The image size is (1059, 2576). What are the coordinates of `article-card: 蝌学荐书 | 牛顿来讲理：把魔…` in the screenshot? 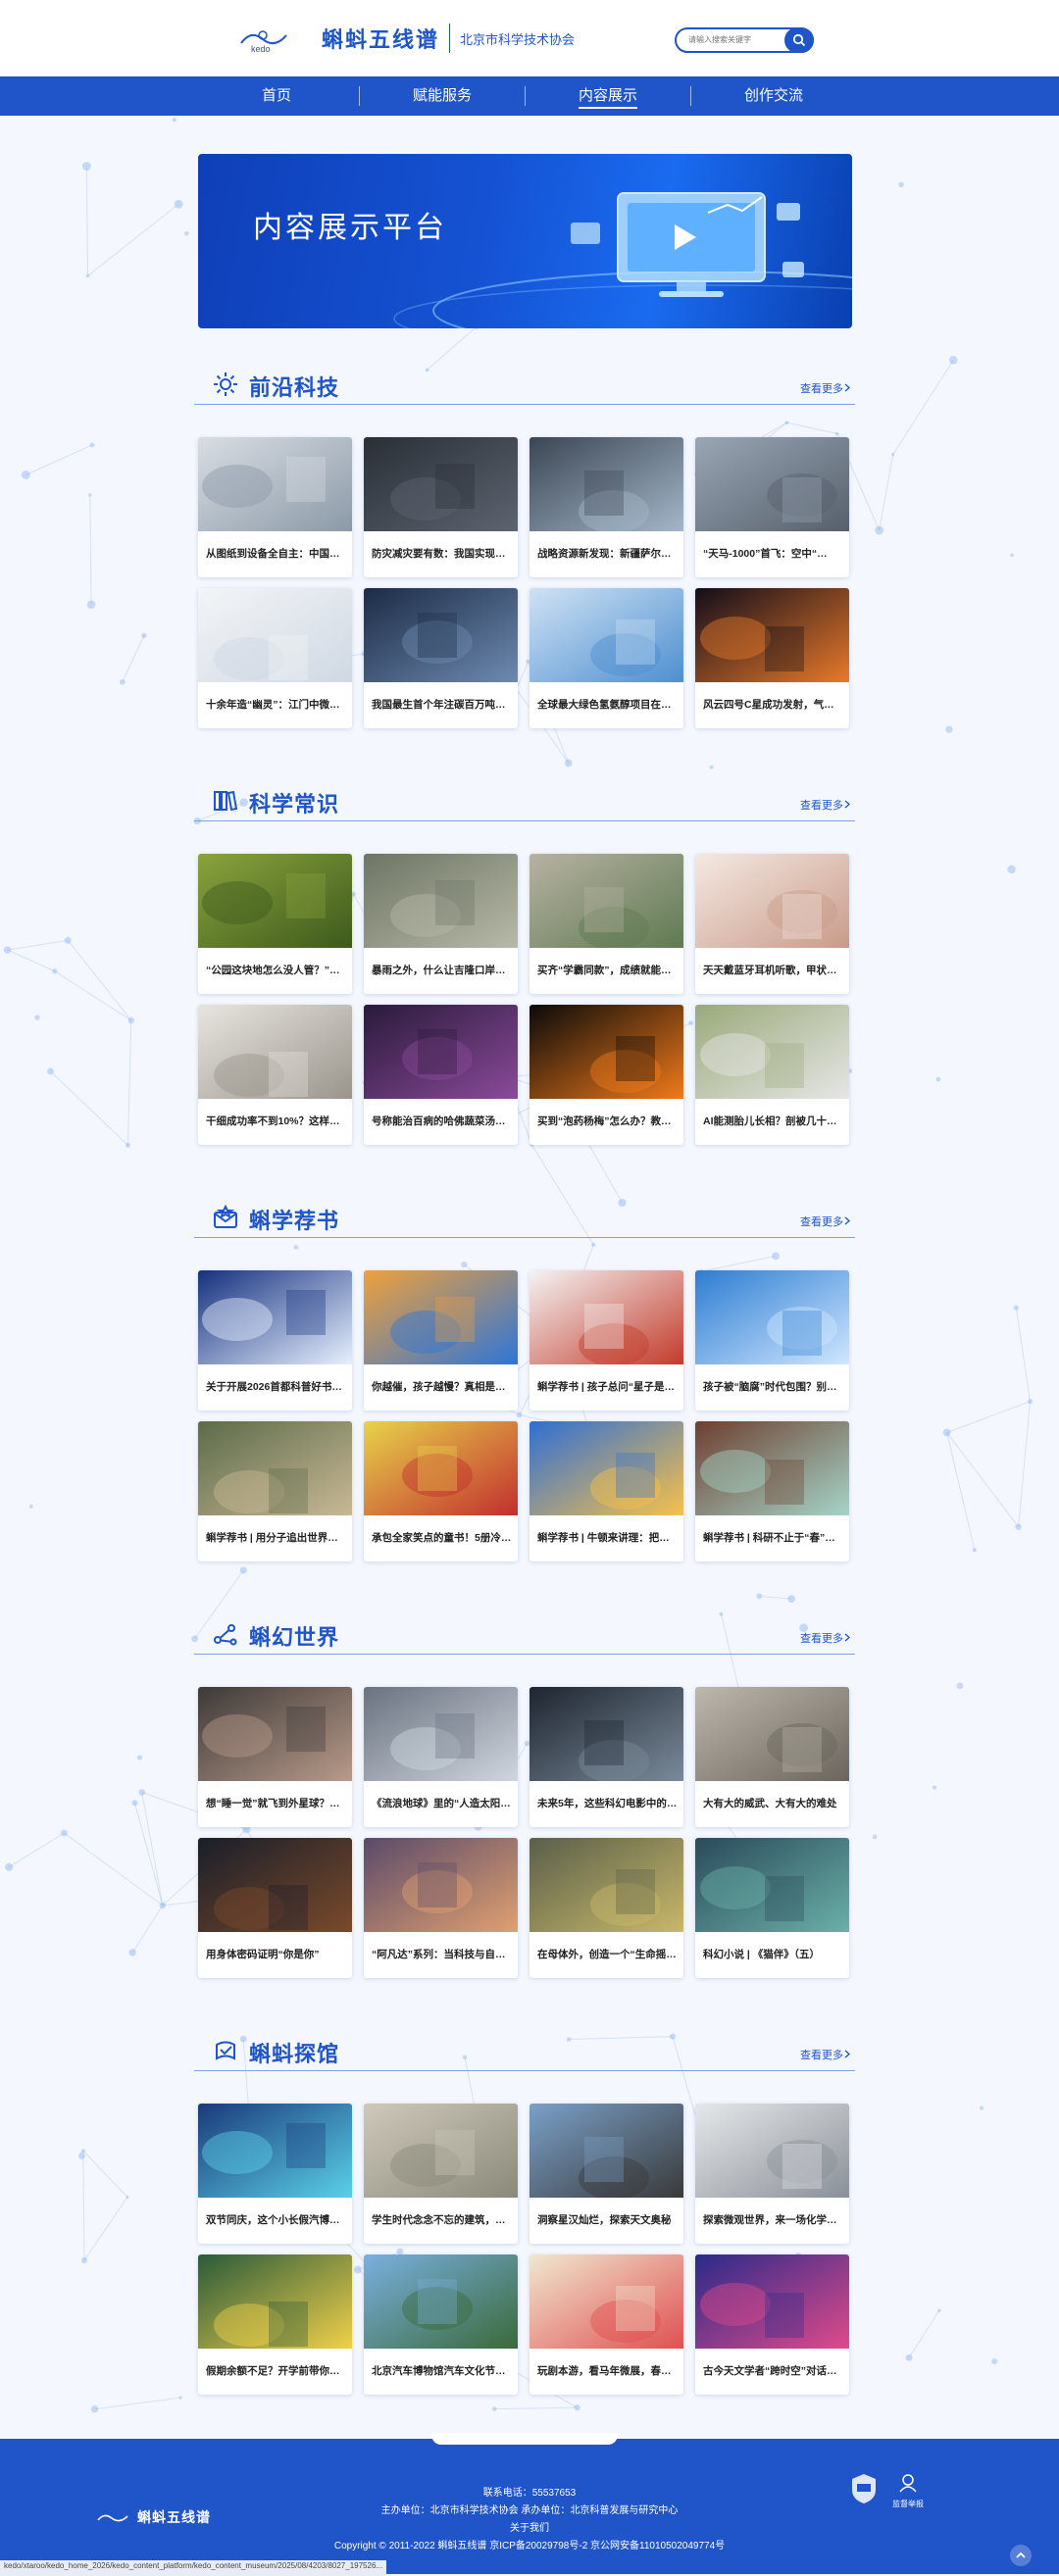 It's located at (606, 1491).